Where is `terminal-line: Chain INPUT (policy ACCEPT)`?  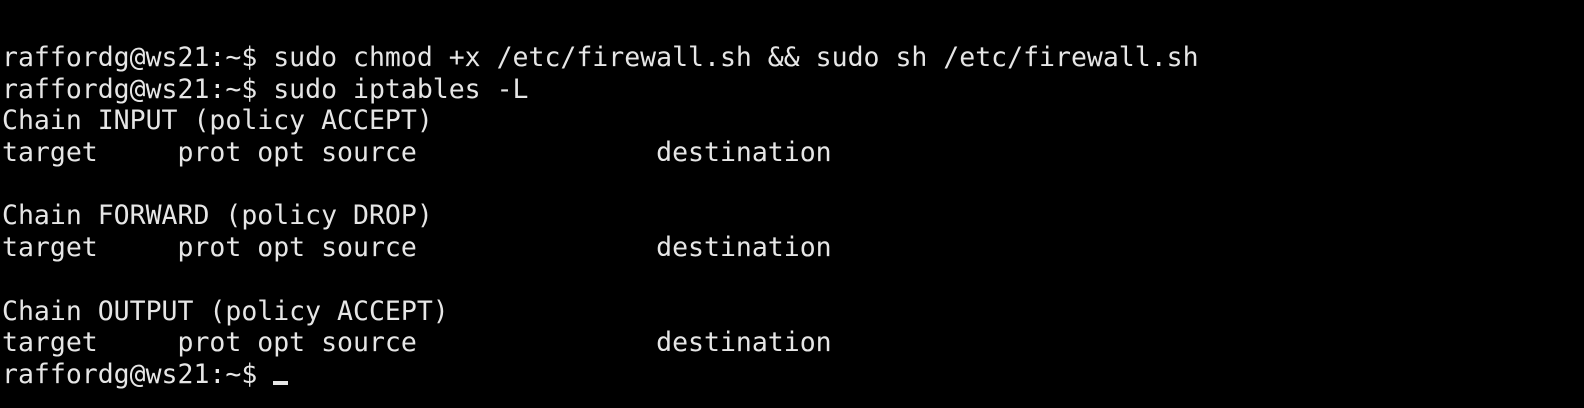
terminal-line: Chain INPUT (policy ACCEPT) is located at coordinates (217, 121).